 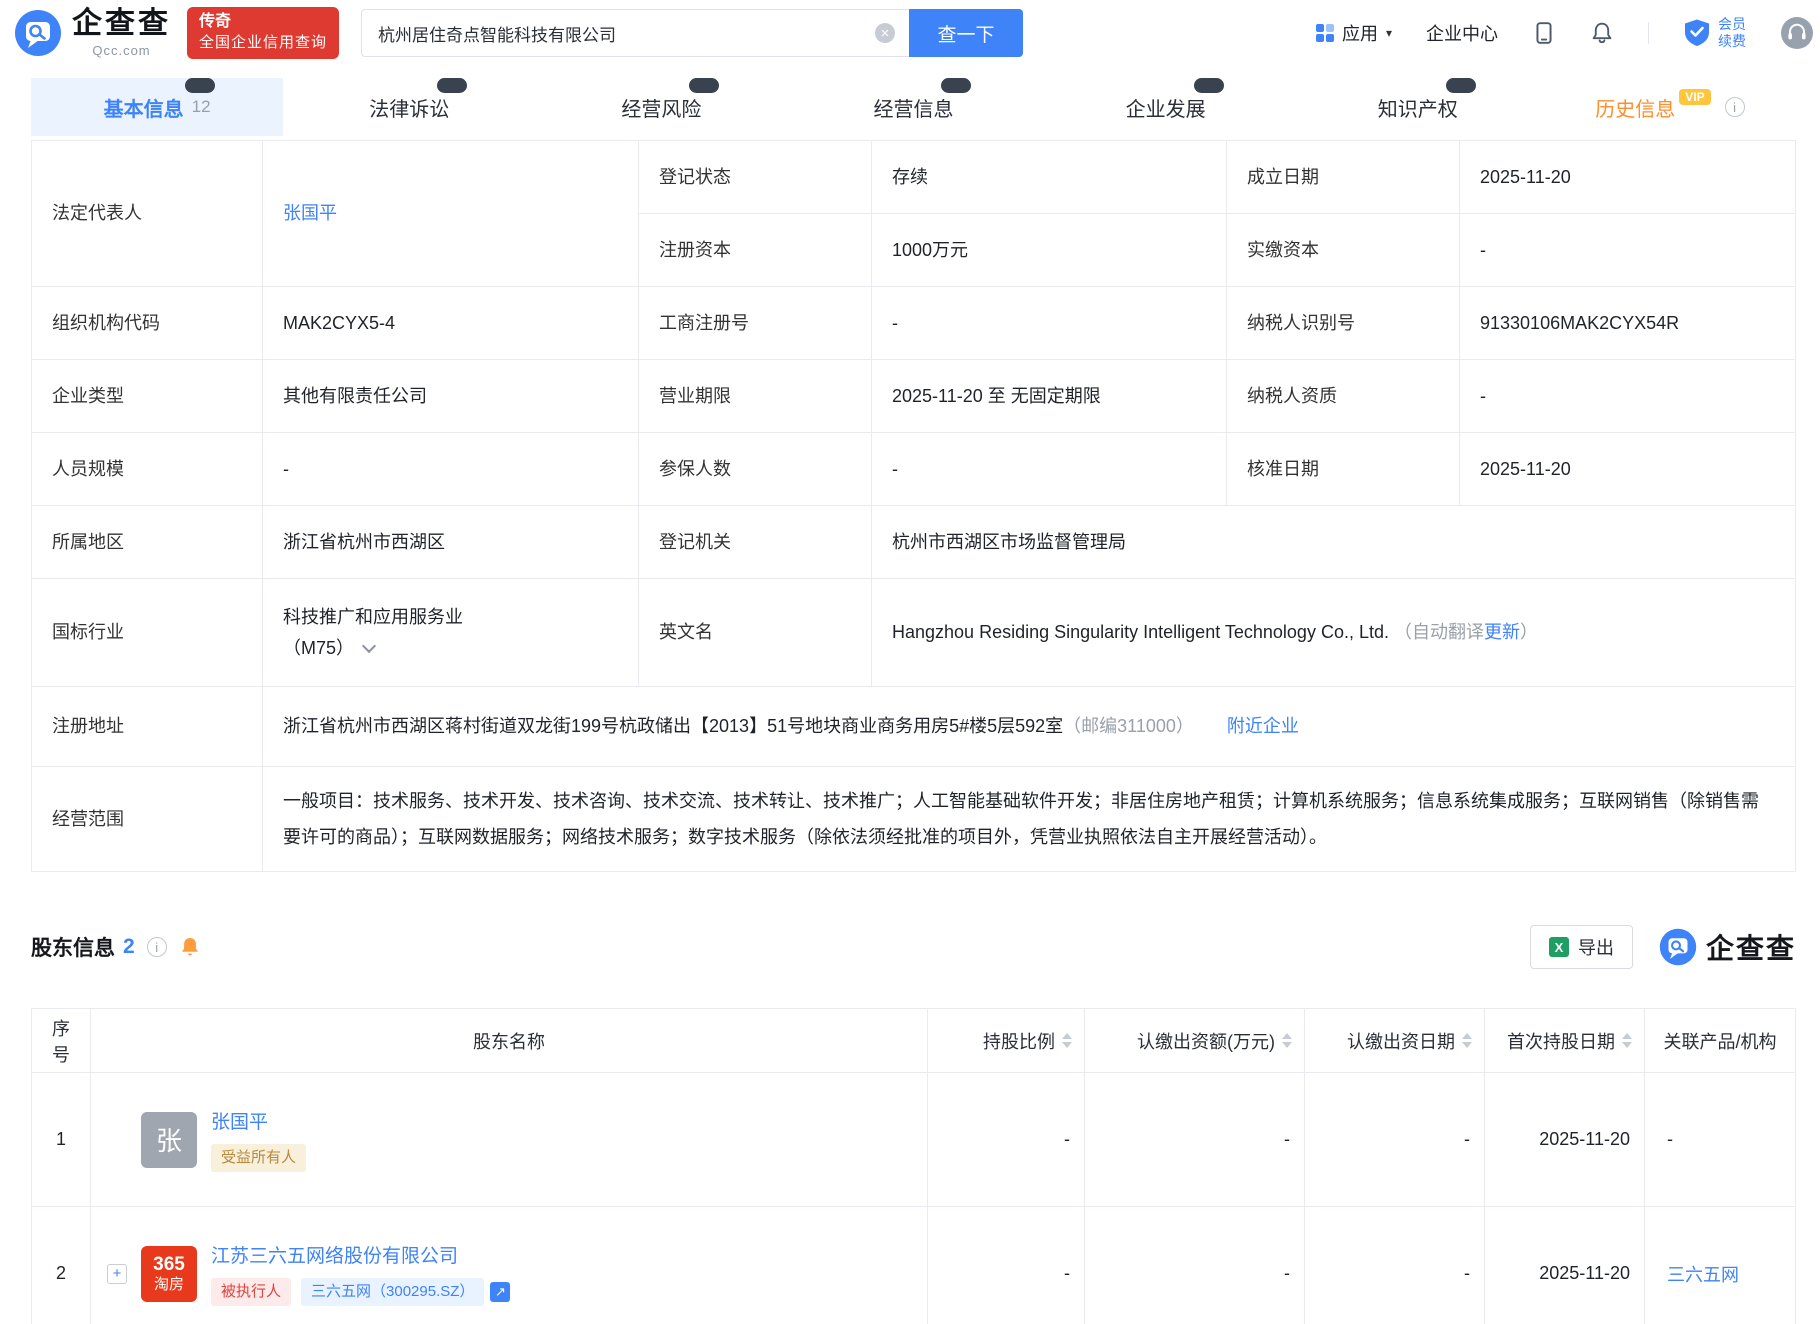 I want to click on biz-term-label: 营业期限, so click(x=755, y=396).